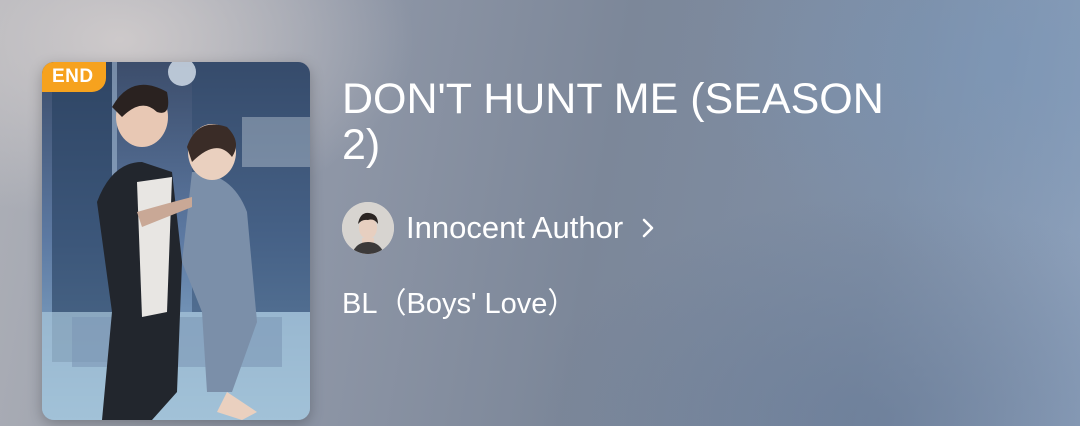 This screenshot has width=1080, height=426. I want to click on author-name: Innocent Author, so click(515, 227).